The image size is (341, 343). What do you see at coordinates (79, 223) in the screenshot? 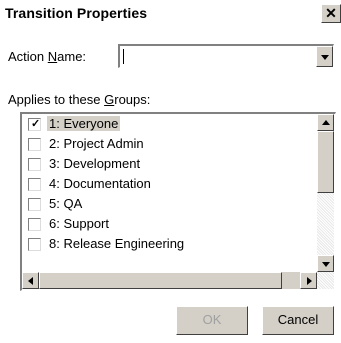
I see `group-label: 6: Support` at bounding box center [79, 223].